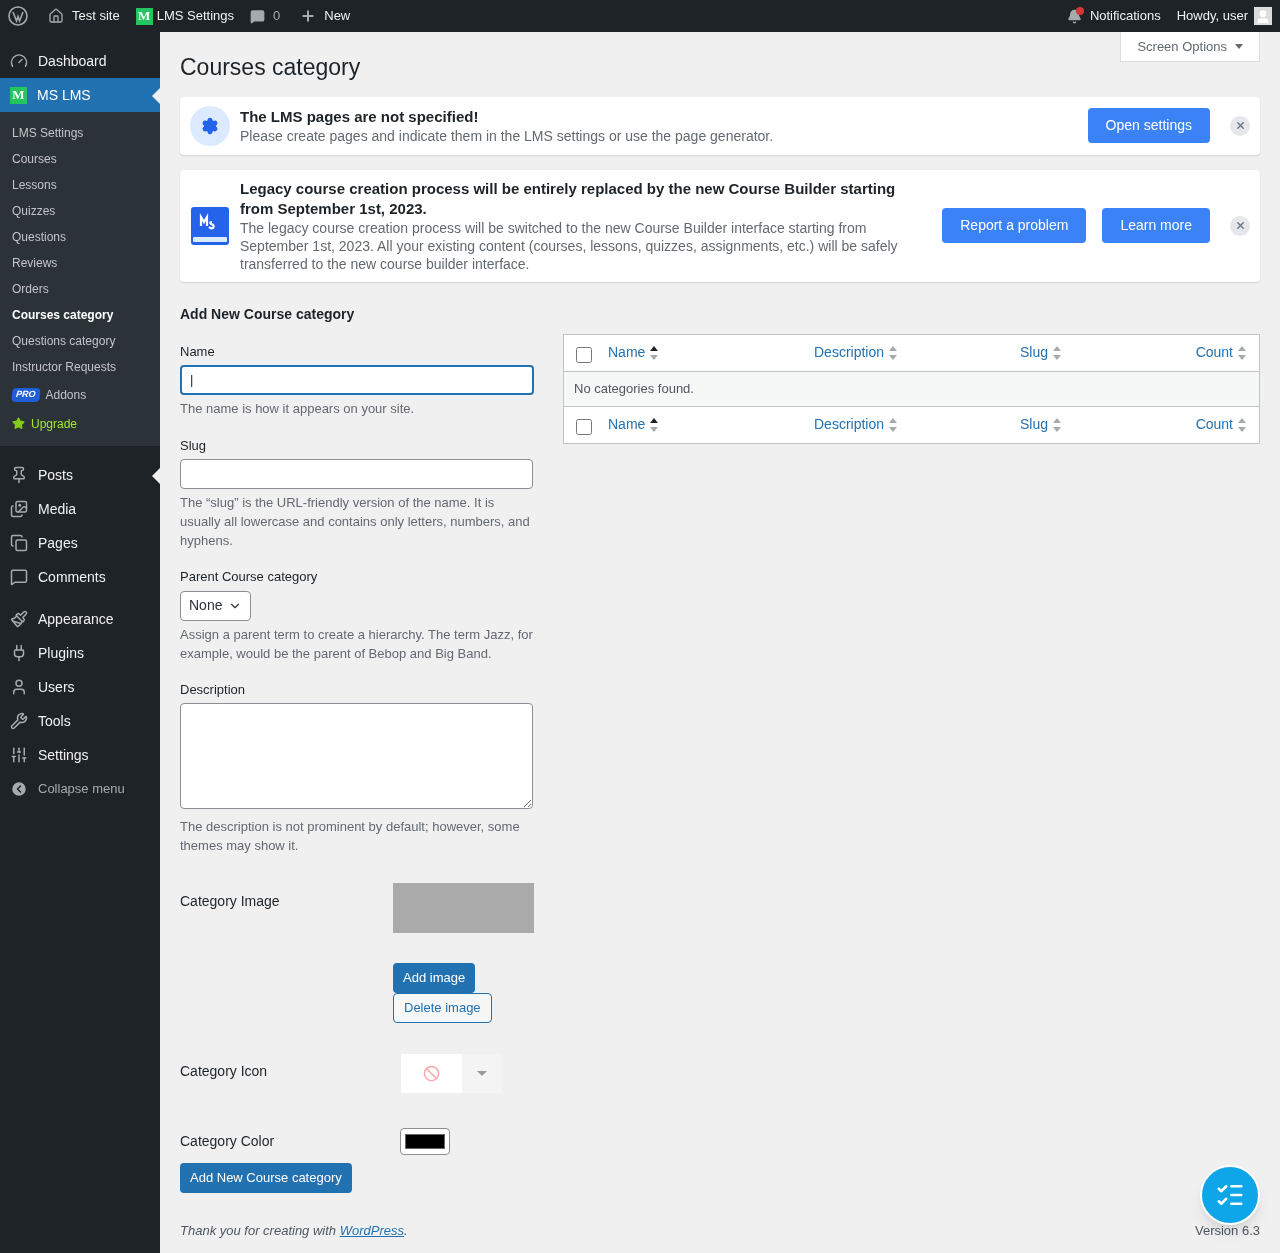  Describe the element at coordinates (357, 644) in the screenshot. I see `field-hint: Assign a parent term to create a hierarchy. The term Jazz, for example, would be the parent of Bebop and Big Band.` at that location.